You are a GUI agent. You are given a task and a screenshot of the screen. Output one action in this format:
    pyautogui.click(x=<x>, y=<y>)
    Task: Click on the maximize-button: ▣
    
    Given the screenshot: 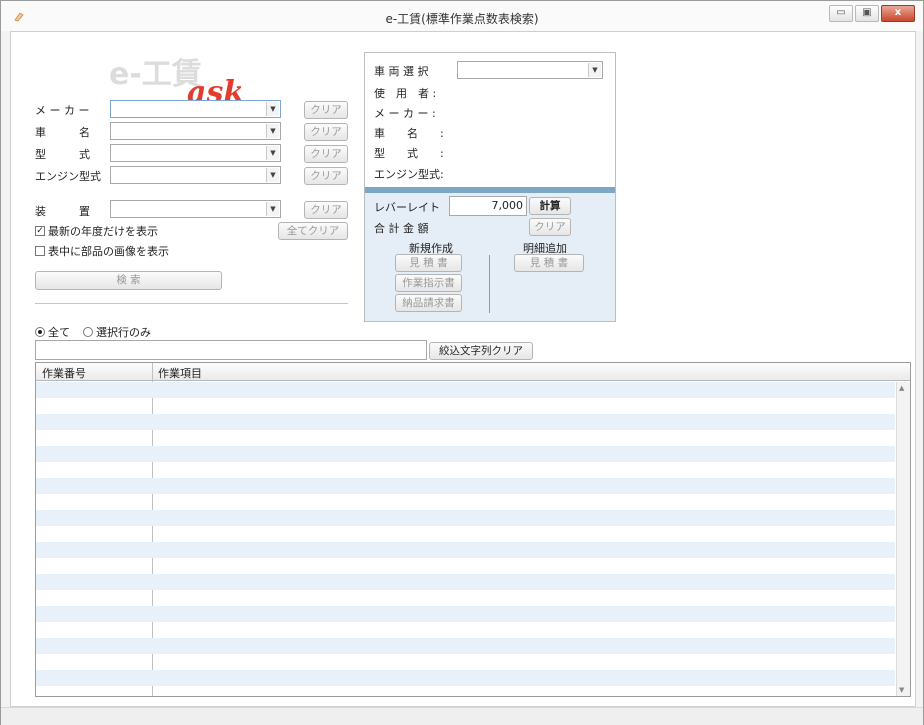 What is the action you would take?
    pyautogui.click(x=867, y=13)
    